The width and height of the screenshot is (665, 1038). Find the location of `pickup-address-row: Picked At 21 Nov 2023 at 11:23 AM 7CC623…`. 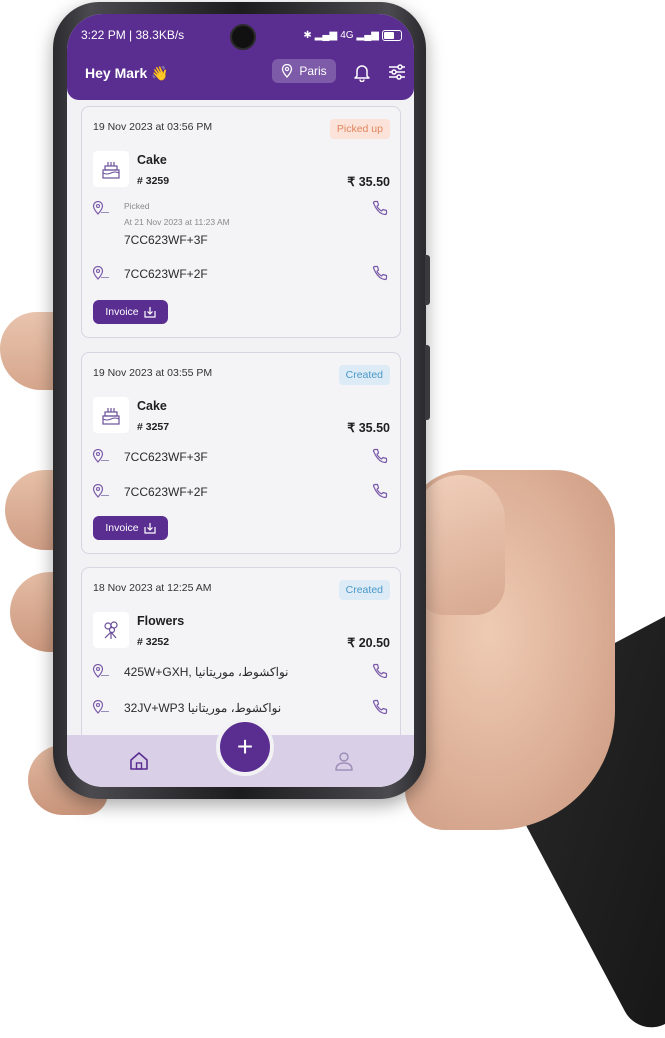

pickup-address-row: Picked At 21 Nov 2023 at 11:23 AM 7CC623… is located at coordinates (241, 224).